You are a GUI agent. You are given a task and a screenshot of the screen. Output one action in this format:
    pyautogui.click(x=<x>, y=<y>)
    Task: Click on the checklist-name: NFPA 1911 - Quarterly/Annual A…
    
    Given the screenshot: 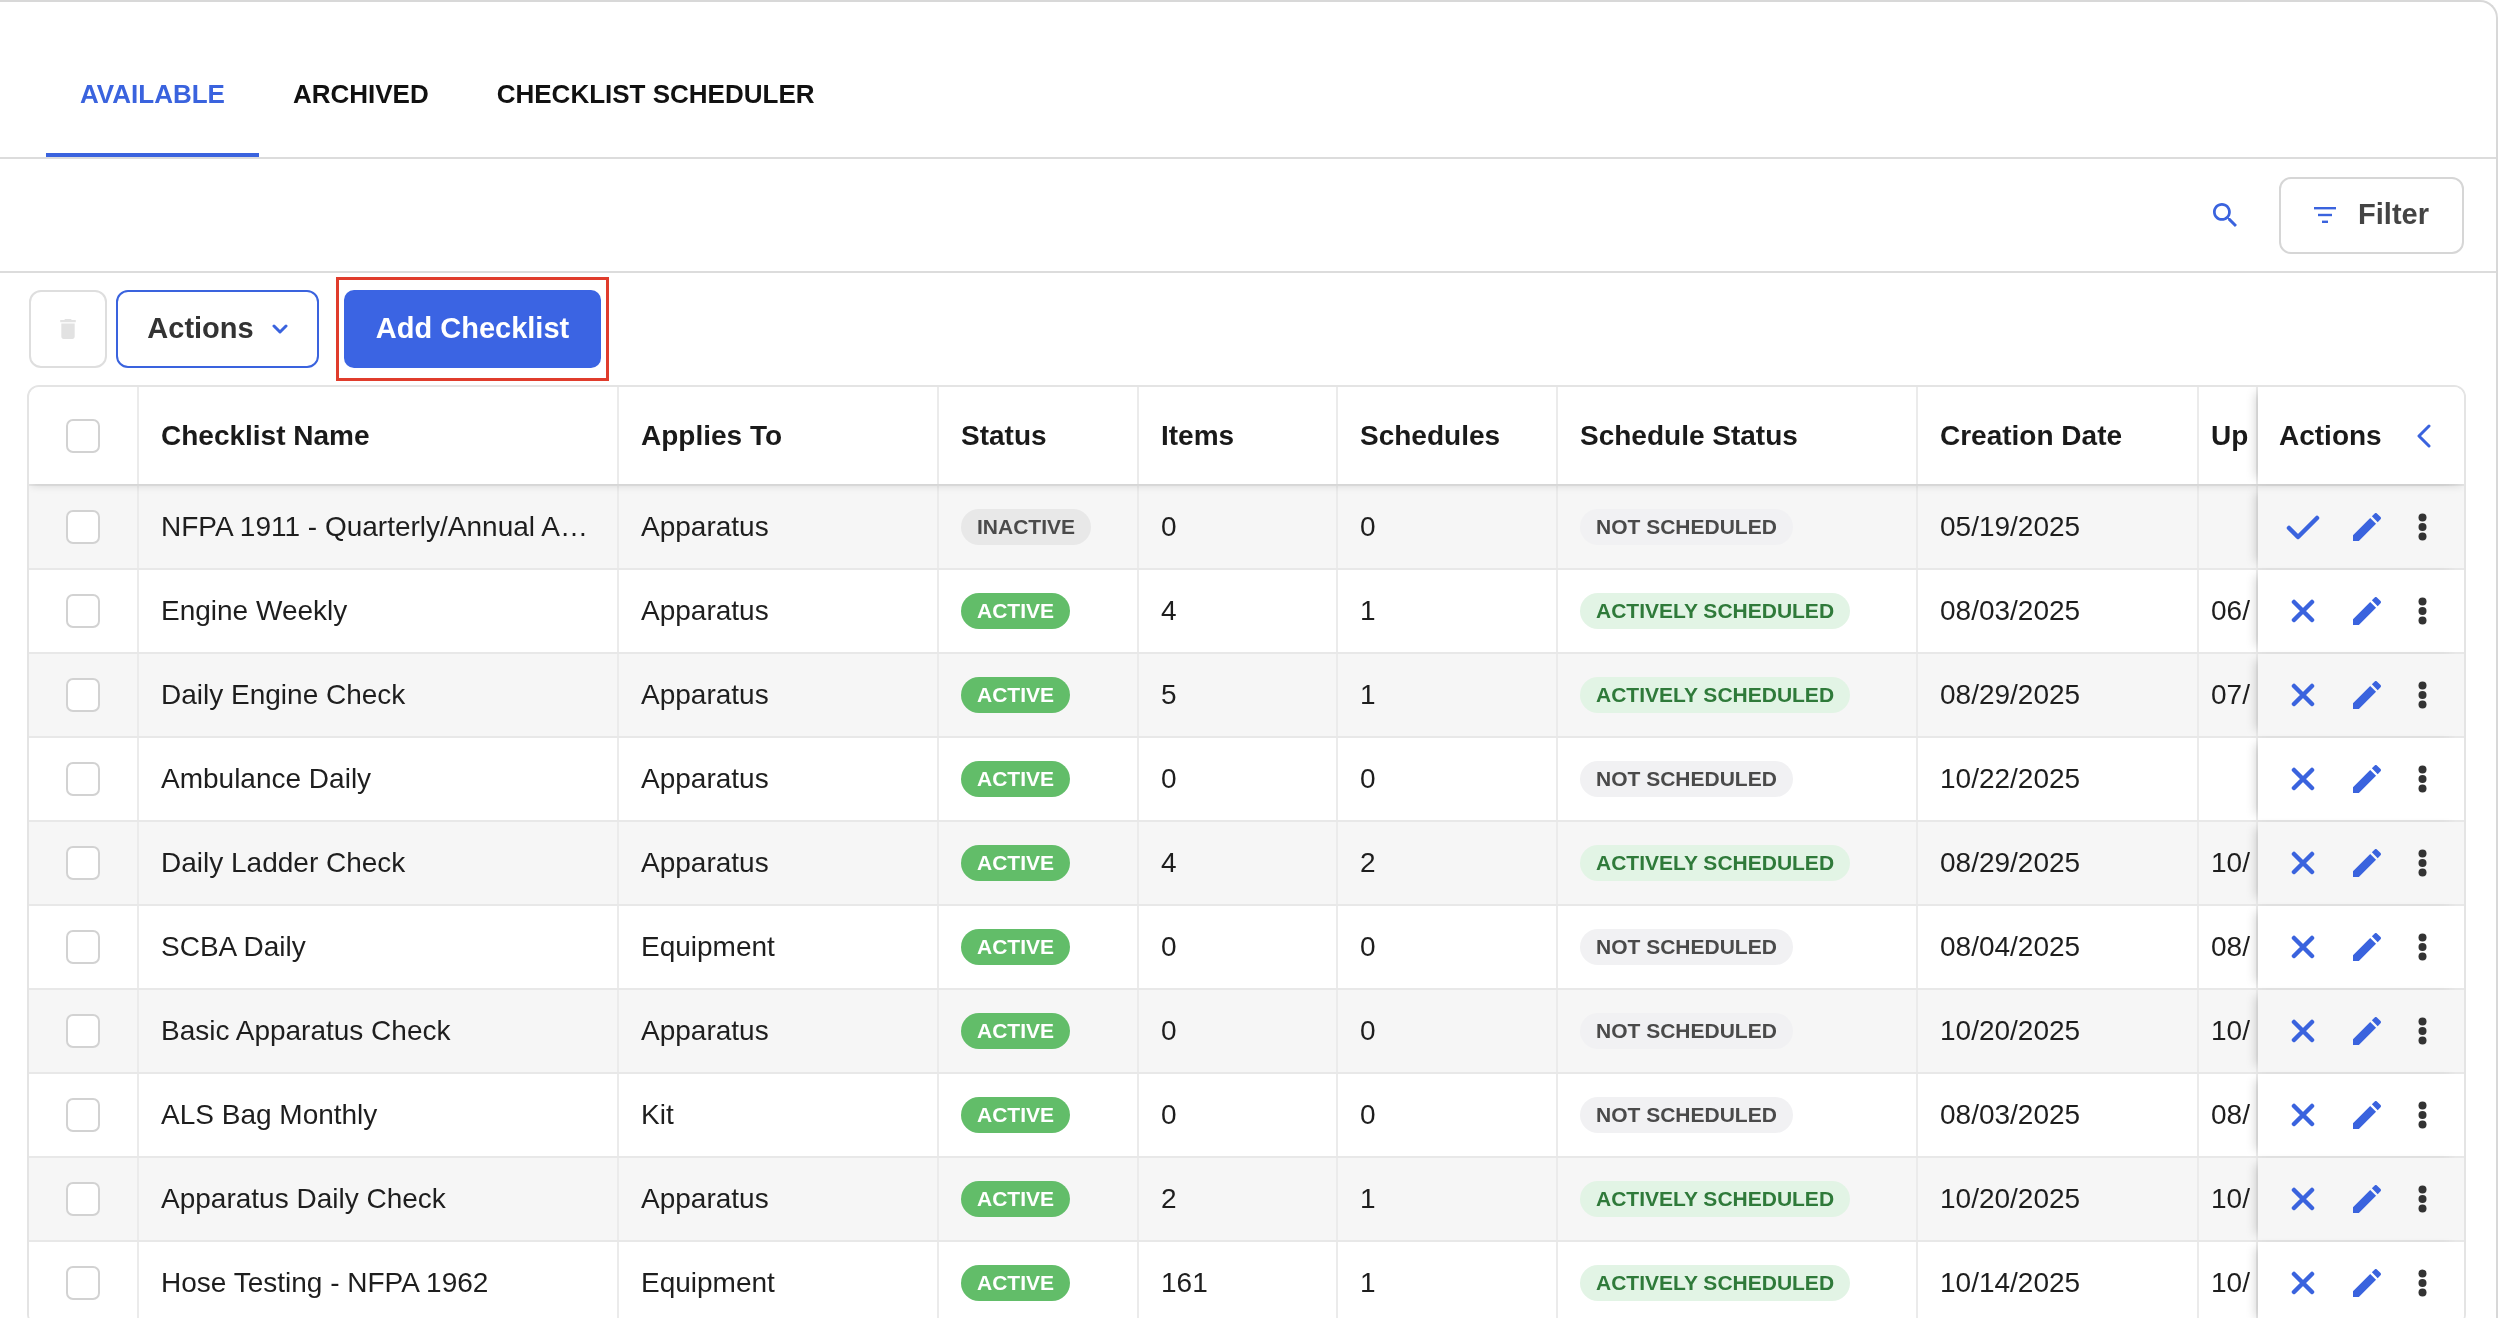 What is the action you would take?
    pyautogui.click(x=374, y=527)
    